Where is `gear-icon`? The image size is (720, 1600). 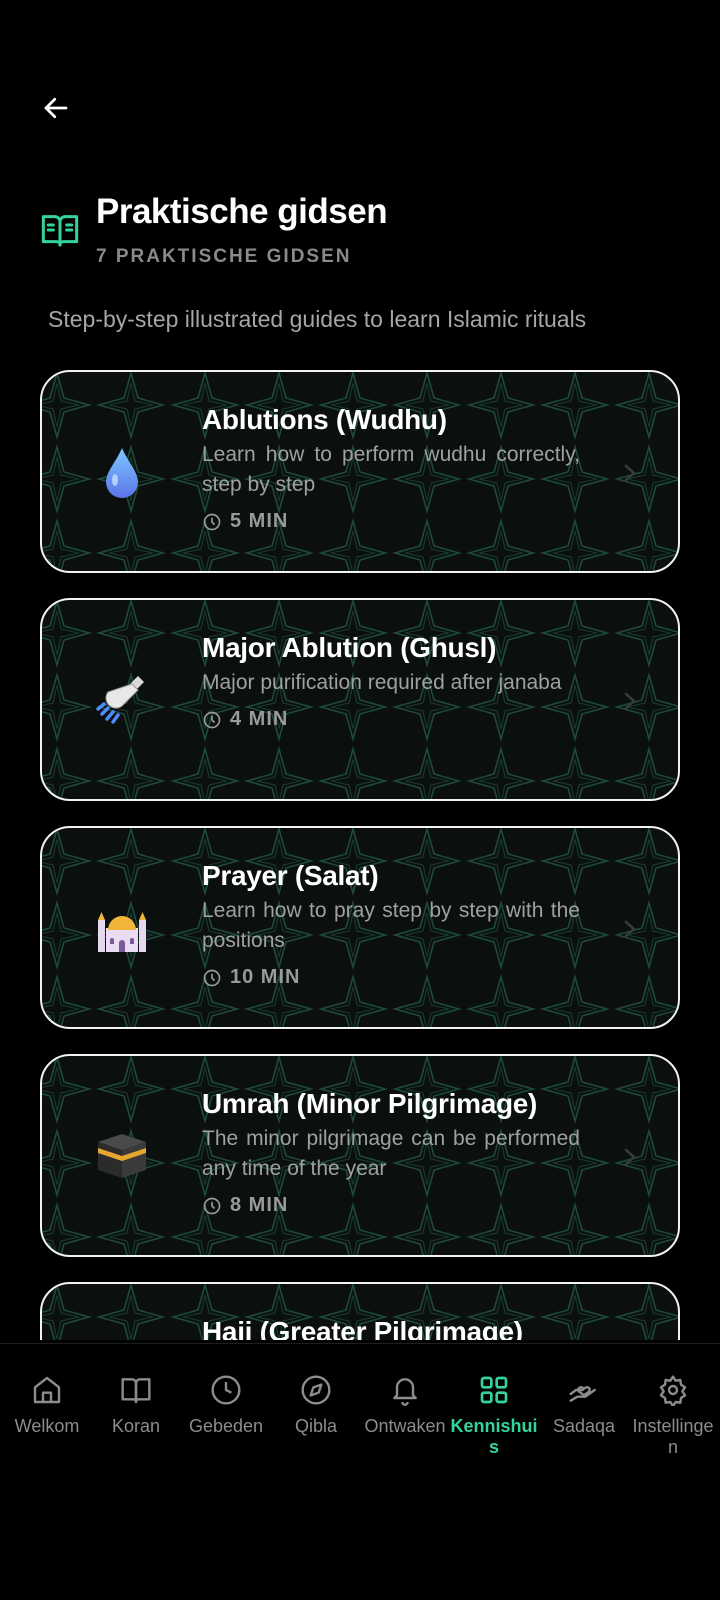 gear-icon is located at coordinates (673, 1390).